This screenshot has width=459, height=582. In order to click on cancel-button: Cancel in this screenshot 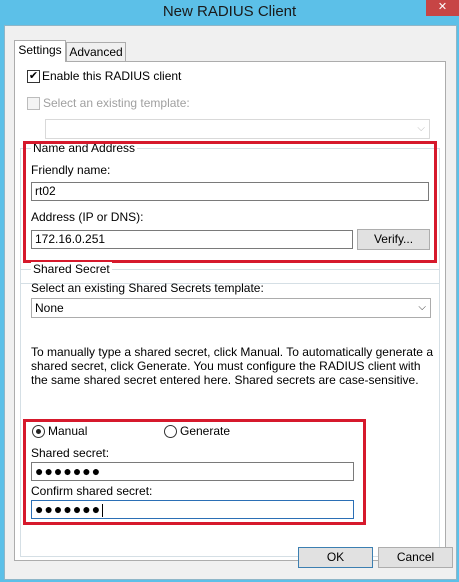, I will do `click(415, 557)`.